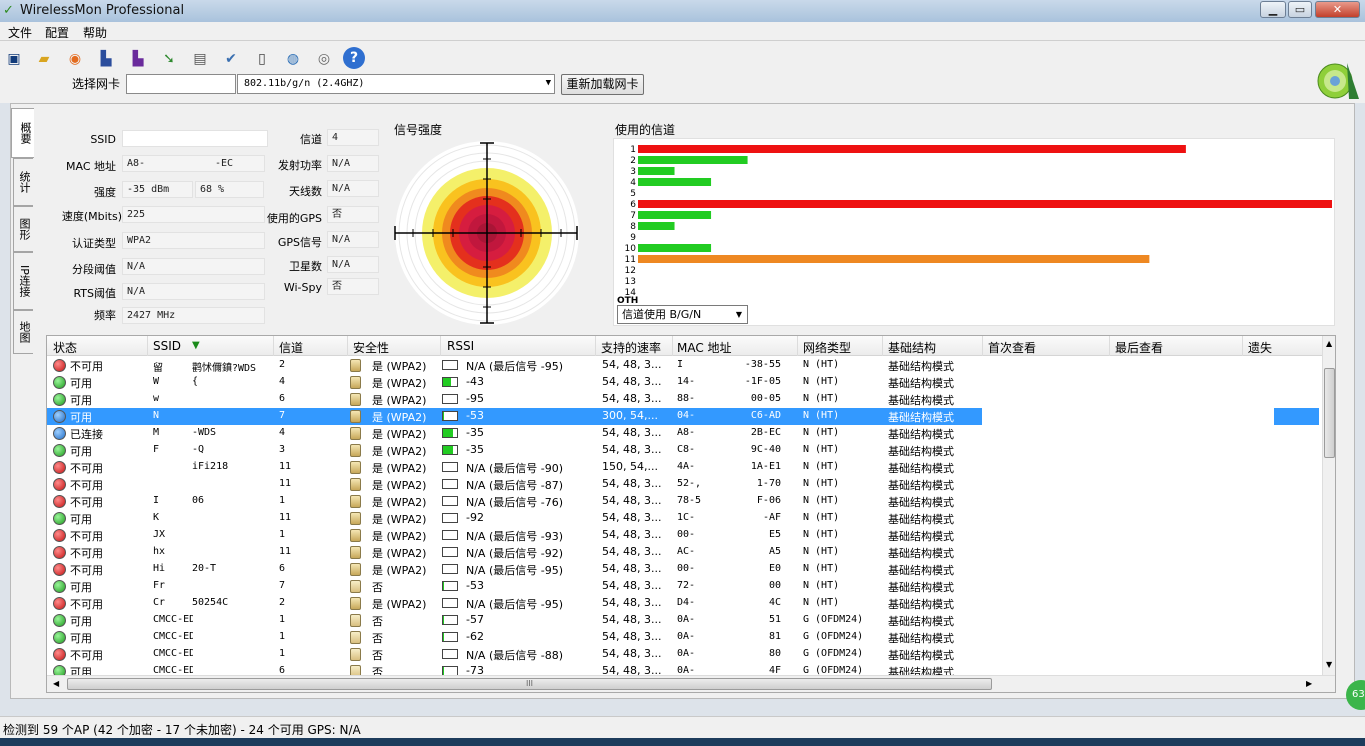 The height and width of the screenshot is (746, 1365). Describe the element at coordinates (285, 466) in the screenshot. I see `channel-cell: 11` at that location.